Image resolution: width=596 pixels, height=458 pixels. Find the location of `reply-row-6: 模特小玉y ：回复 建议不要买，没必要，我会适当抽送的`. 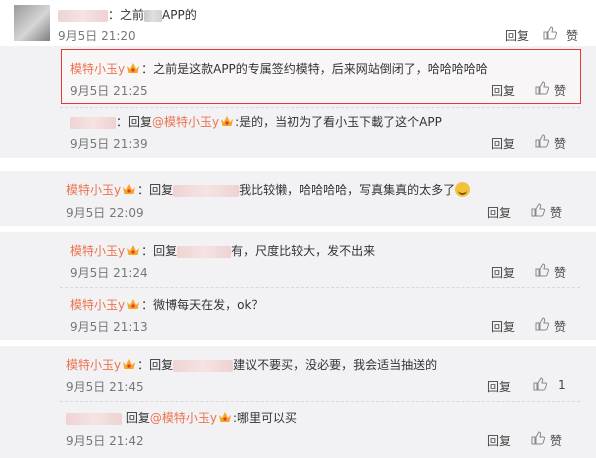

reply-row-6: 模特小玉y ：回复 建议不要买，没必要，我会适当抽送的 is located at coordinates (252, 365).